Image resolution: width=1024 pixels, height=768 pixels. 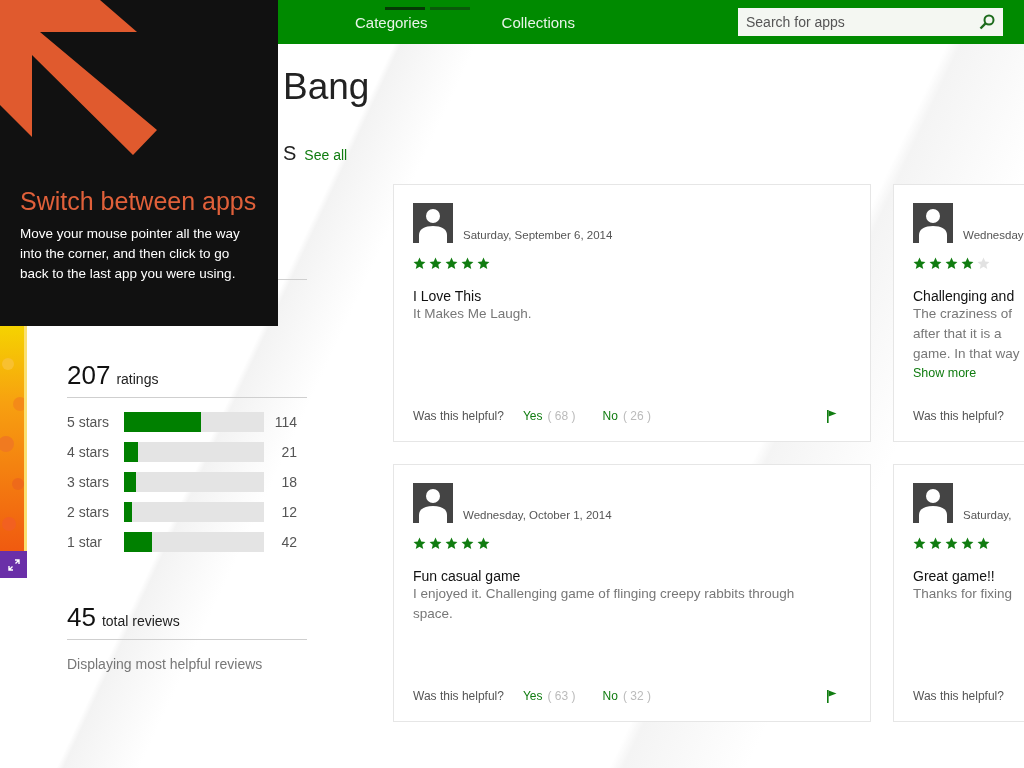 I want to click on vote-count: ( 32 ), so click(x=636, y=696).